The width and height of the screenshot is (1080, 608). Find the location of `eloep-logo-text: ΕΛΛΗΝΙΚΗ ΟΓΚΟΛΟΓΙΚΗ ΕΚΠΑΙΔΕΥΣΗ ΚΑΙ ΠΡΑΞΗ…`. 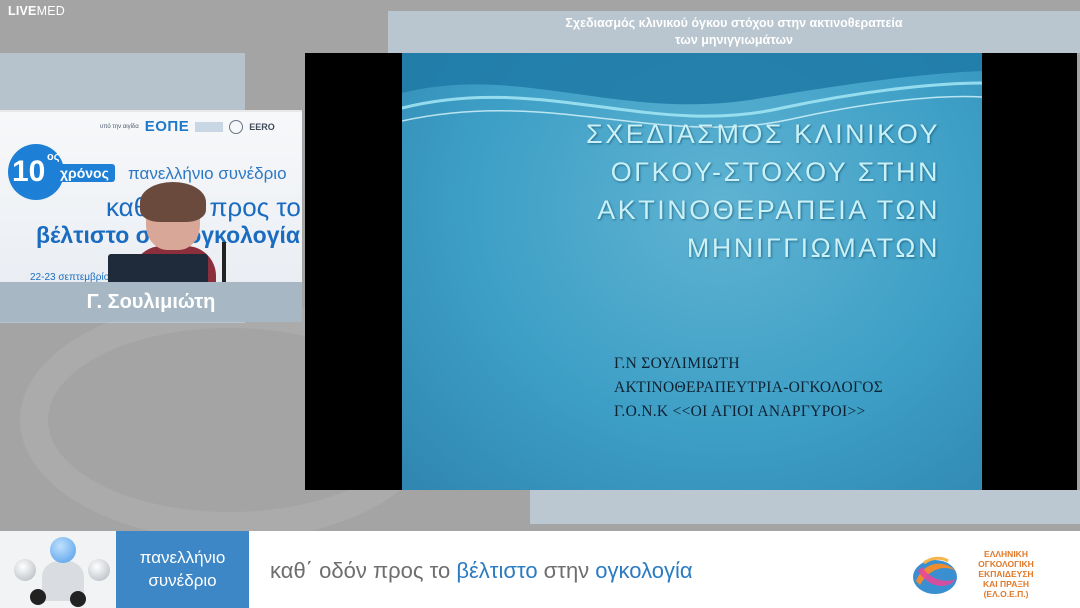

eloep-logo-text: ΕΛΛΗΝΙΚΗ ΟΓΚΟΛΟΓΙΚΗ ΕΚΠΑΙΔΕΥΣΗ ΚΑΙ ΠΡΑΞΗ… is located at coordinates (1006, 574).